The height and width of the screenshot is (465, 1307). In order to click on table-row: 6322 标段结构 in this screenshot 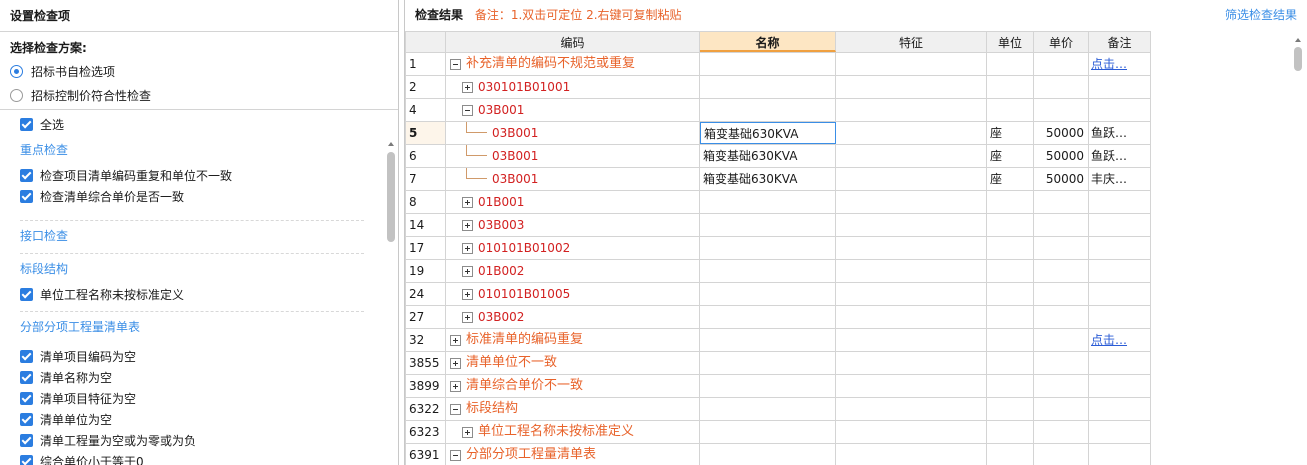, I will do `click(778, 409)`.